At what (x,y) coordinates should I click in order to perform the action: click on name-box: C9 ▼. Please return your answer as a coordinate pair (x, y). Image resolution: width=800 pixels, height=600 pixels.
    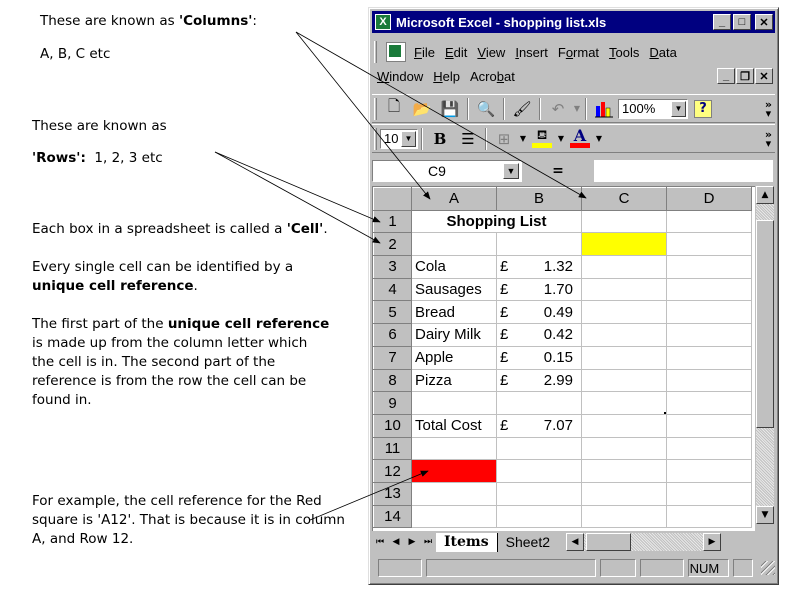
    Looking at the image, I should click on (447, 171).